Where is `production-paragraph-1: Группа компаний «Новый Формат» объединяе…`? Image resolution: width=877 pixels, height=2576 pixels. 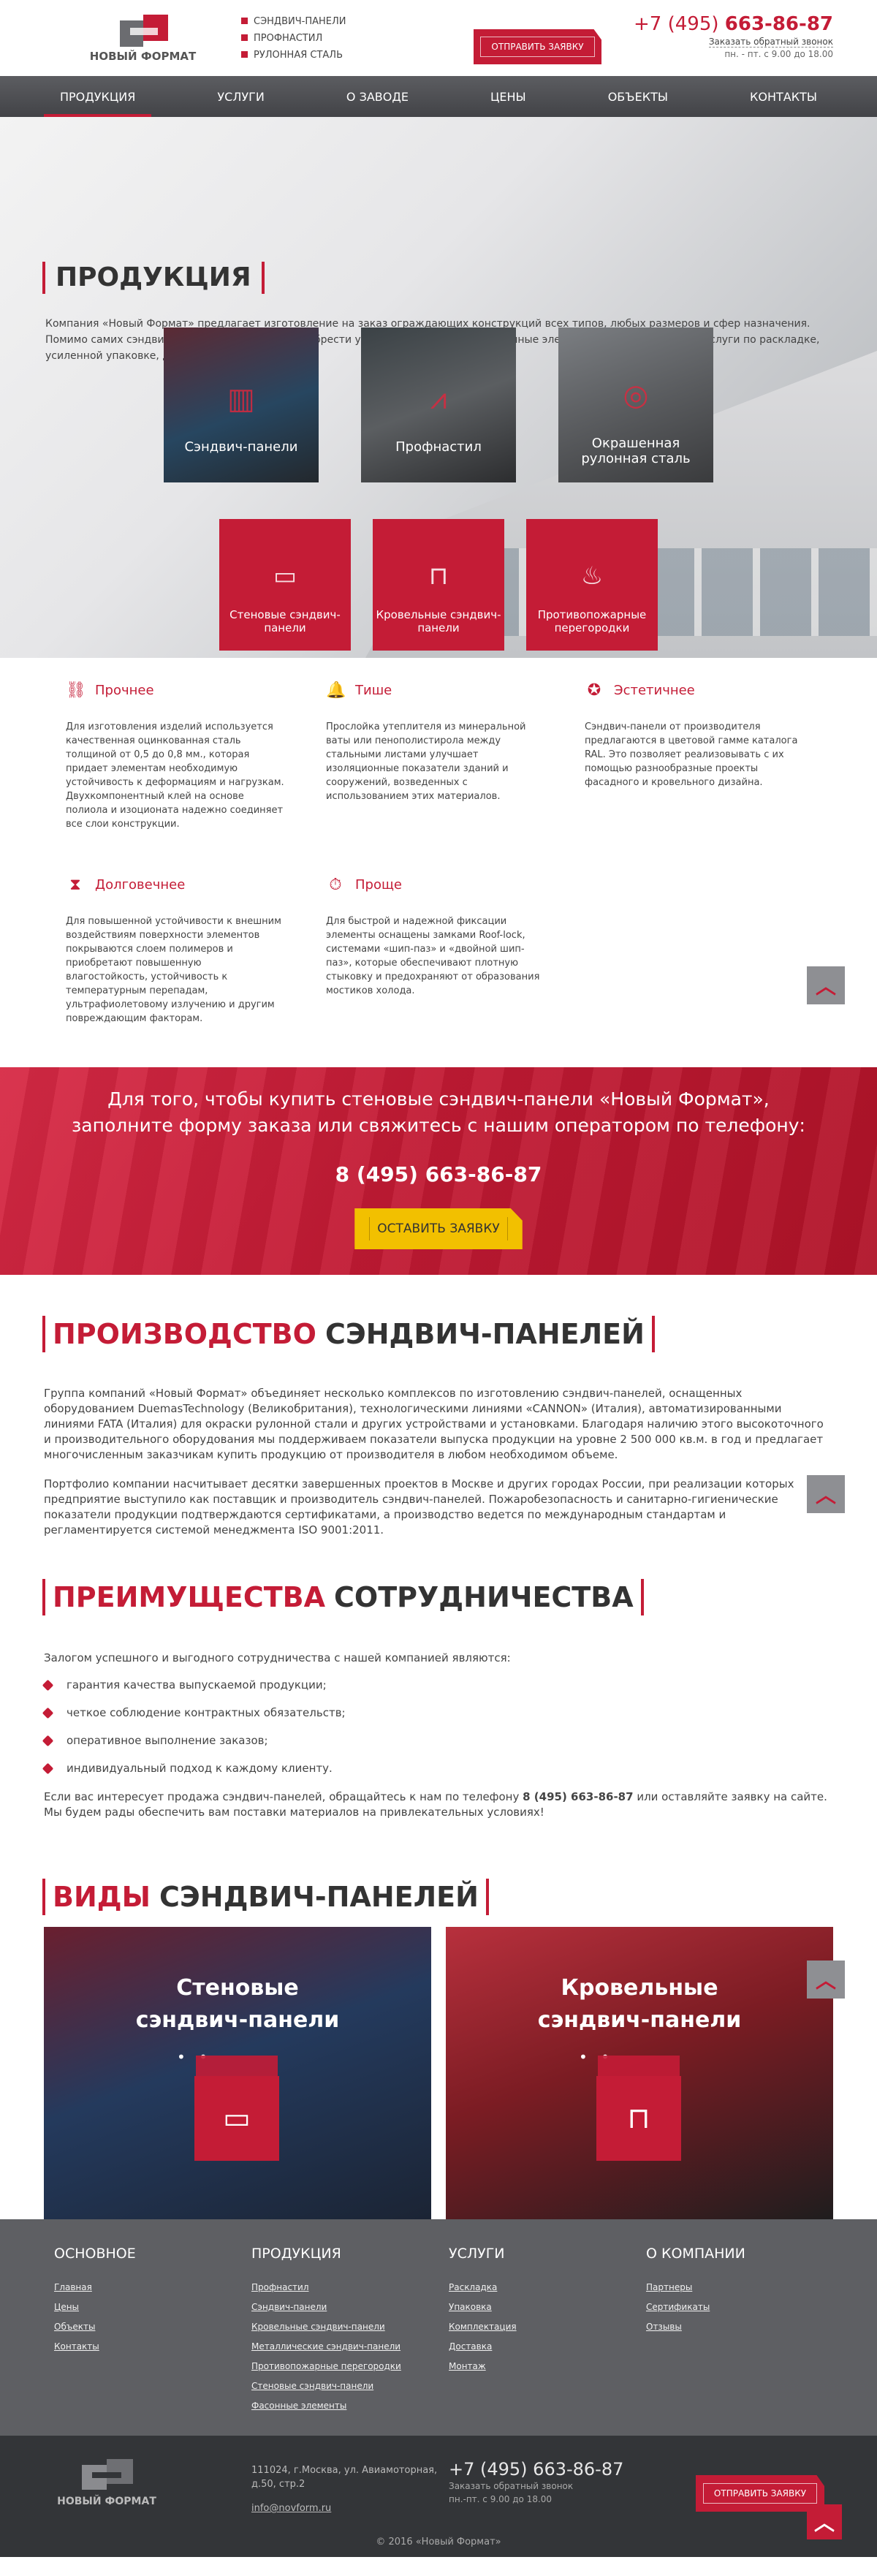
production-paragraph-1: Группа компаний «Новый Формат» объединяе… is located at coordinates (434, 1424).